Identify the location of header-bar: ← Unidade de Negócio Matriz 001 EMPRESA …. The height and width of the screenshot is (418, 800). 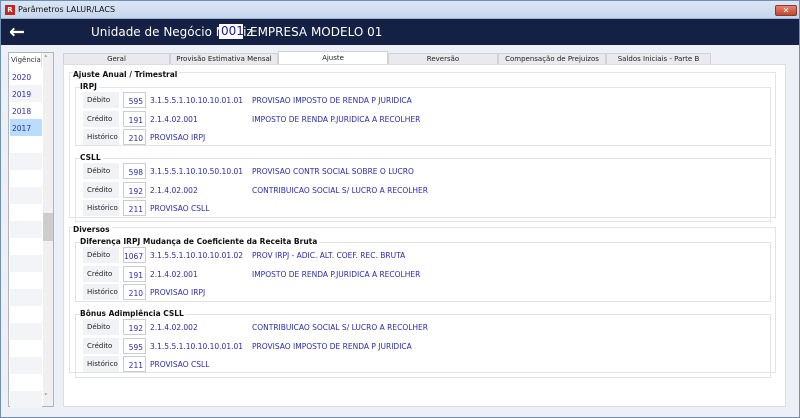
(400, 32).